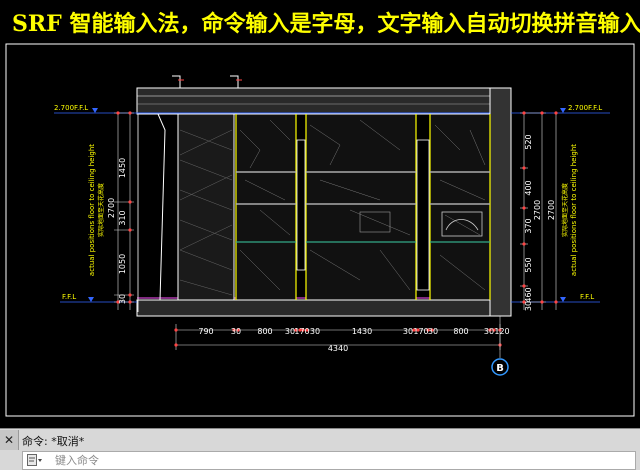 The width and height of the screenshot is (640, 470). What do you see at coordinates (95, 109) in the screenshot?
I see `level-marker-top-left: 2.700F.F.L` at bounding box center [95, 109].